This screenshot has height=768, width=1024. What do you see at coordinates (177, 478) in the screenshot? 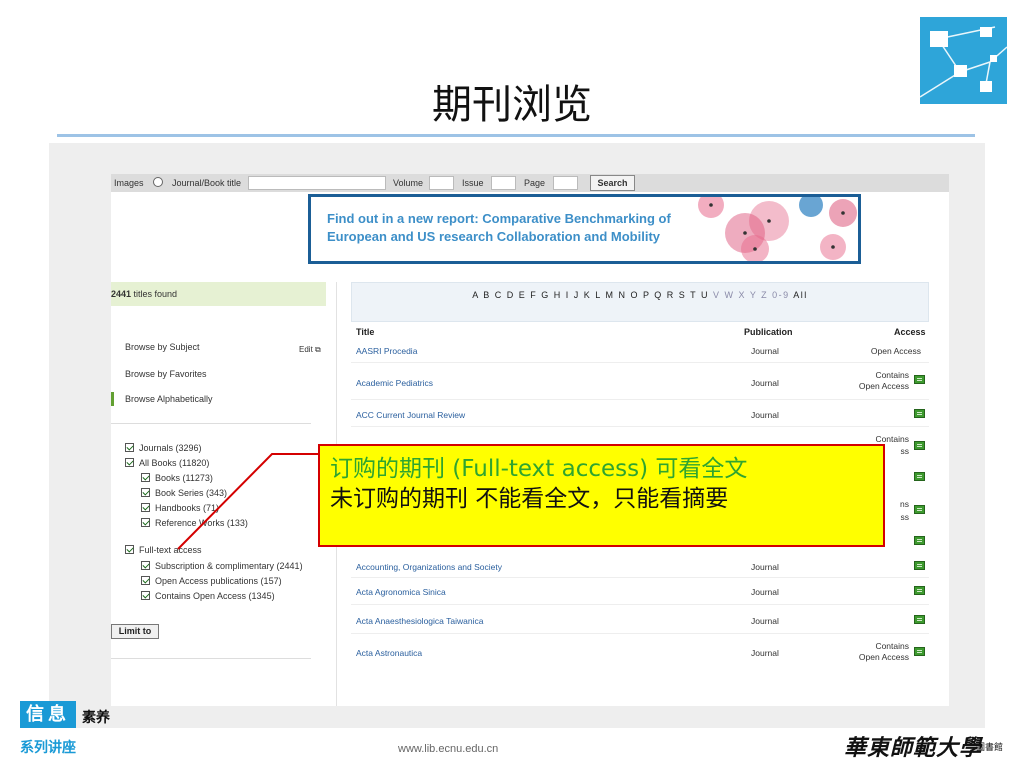
I see `filter-books: Books (11273)` at bounding box center [177, 478].